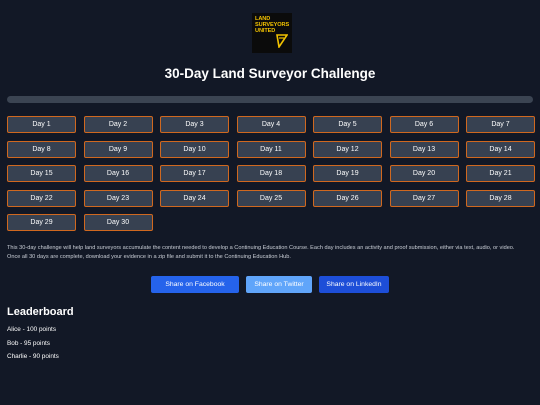 Image resolution: width=540 pixels, height=405 pixels. What do you see at coordinates (270, 99) in the screenshot?
I see `progress-bar` at bounding box center [270, 99].